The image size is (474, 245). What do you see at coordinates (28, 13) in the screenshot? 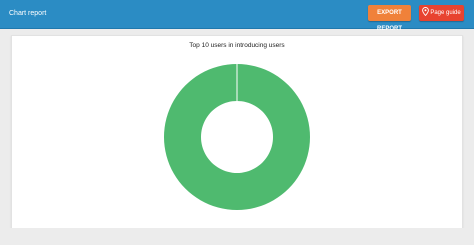
I see `page-title: Chart report` at bounding box center [28, 13].